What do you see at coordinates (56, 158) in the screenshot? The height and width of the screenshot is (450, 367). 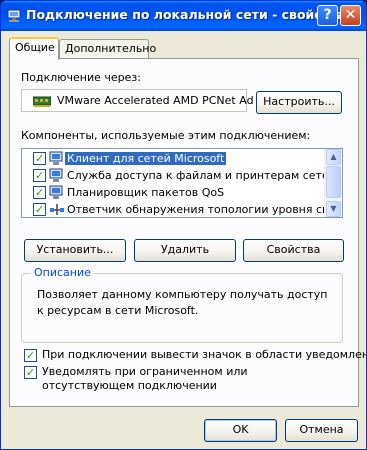 I see `network-client-icon` at bounding box center [56, 158].